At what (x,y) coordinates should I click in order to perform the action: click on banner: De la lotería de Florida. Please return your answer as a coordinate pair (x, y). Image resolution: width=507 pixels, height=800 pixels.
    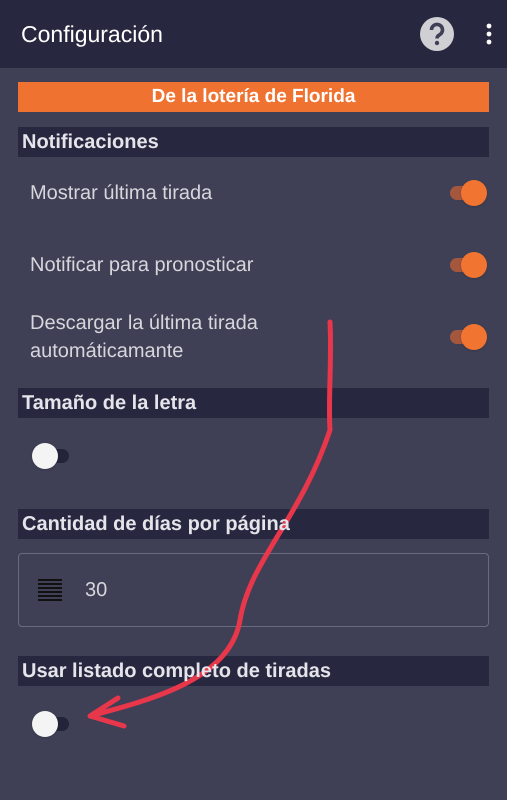
    Looking at the image, I should click on (253, 97).